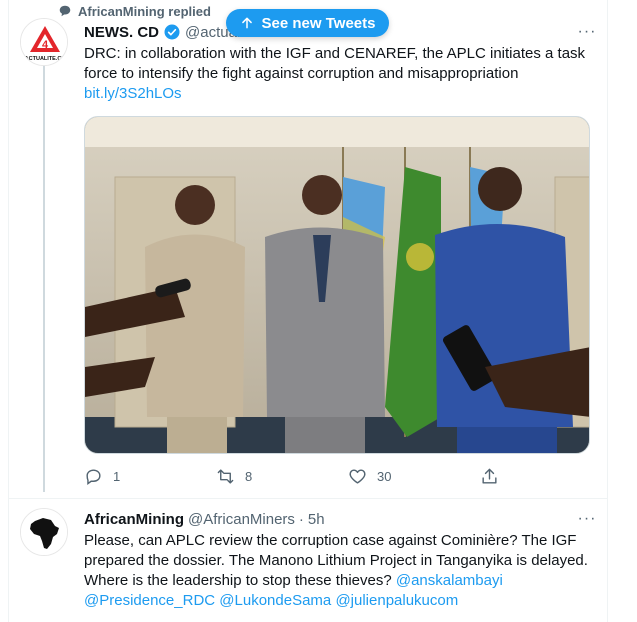  I want to click on svg-text: 4, so click(45, 45).